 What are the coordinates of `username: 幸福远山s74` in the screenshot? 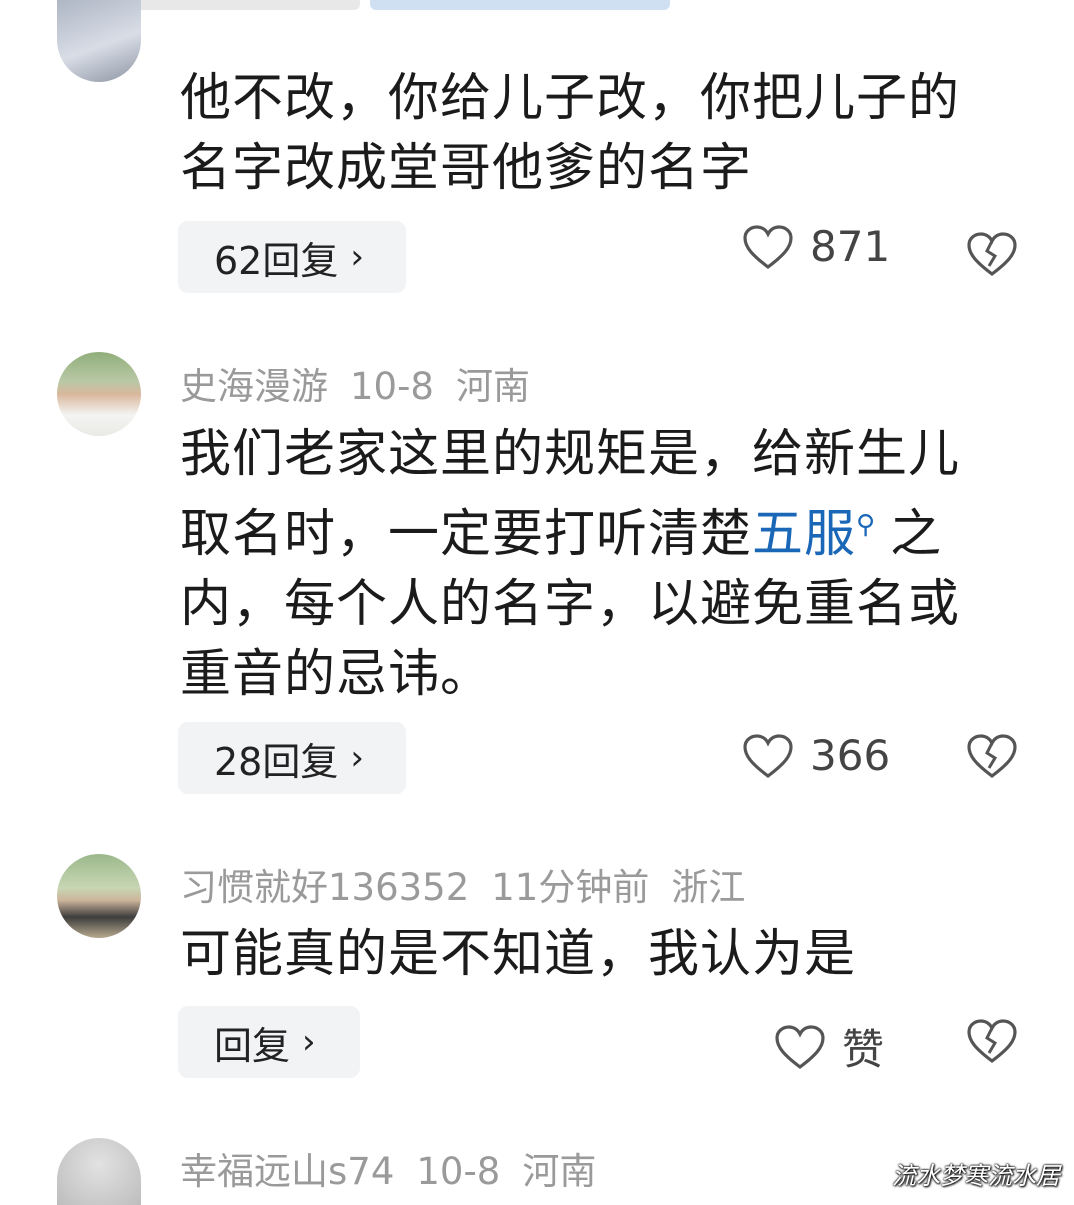 It's located at (287, 1171).